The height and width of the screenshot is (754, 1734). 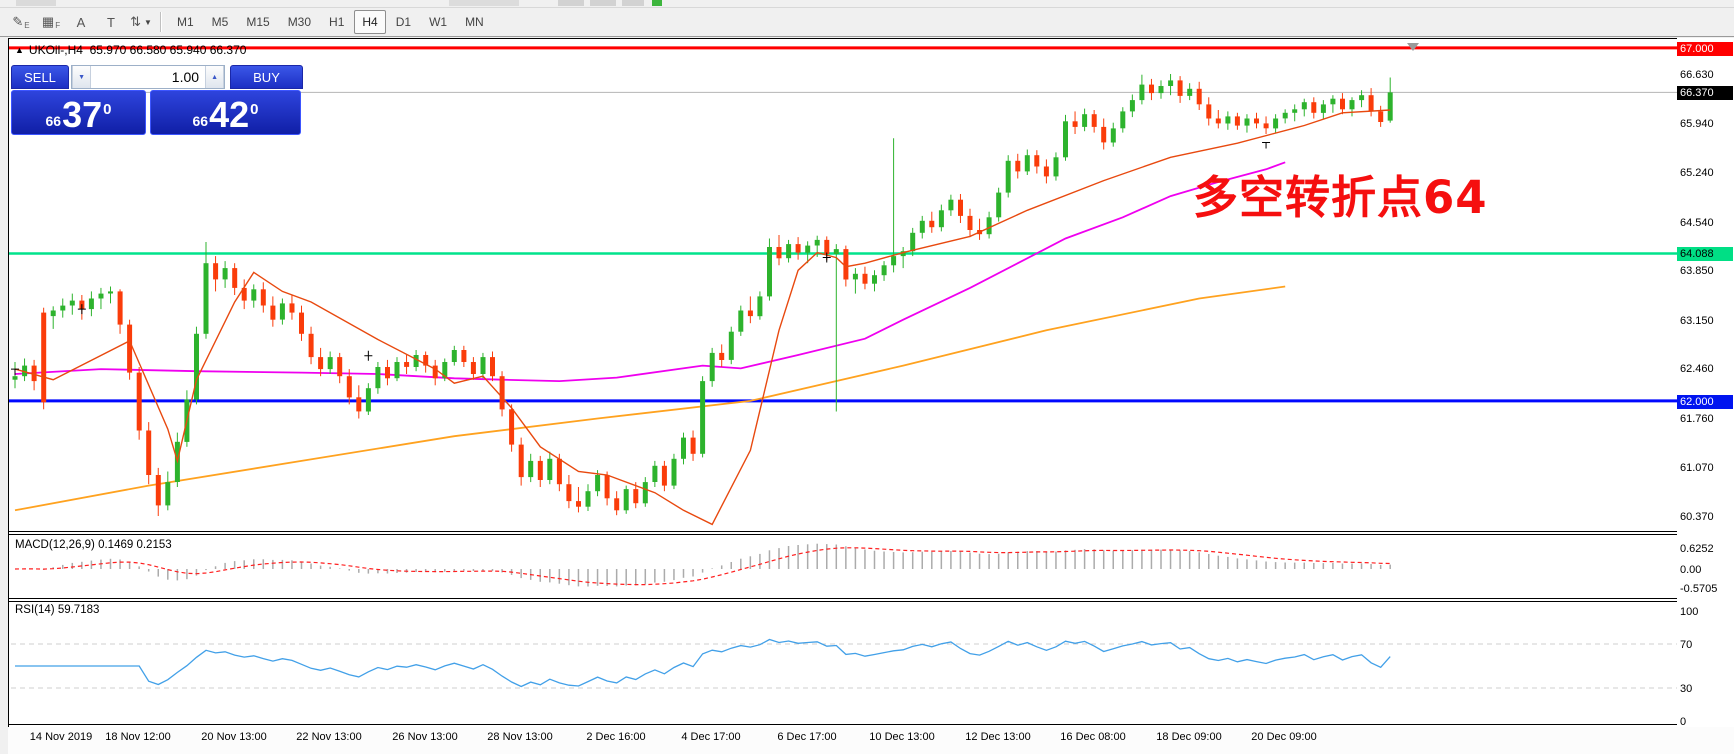 I want to click on chart-annotation-text: 多空转折点64, so click(x=1340, y=197).